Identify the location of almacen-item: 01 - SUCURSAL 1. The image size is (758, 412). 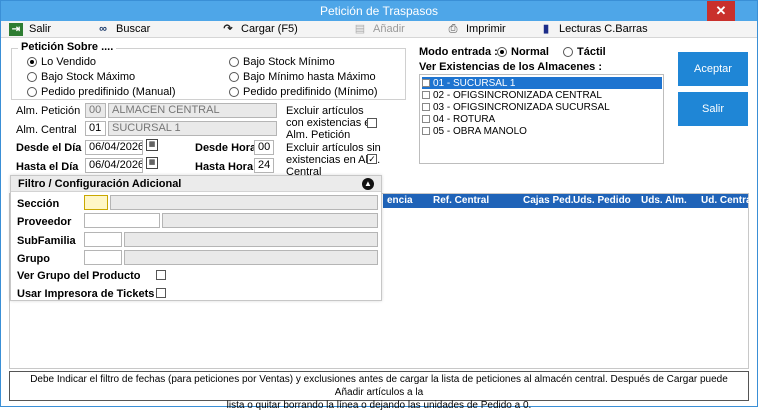
(542, 83).